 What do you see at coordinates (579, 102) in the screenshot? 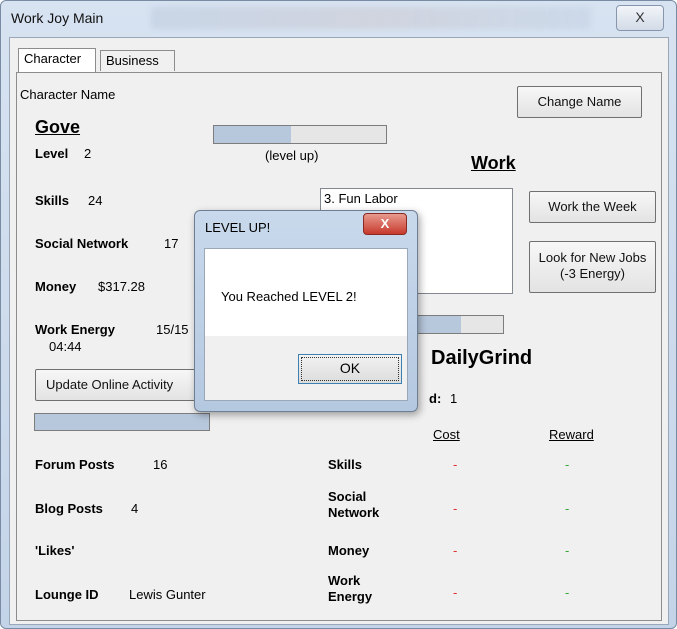
I see `change-name-button: Change Name` at bounding box center [579, 102].